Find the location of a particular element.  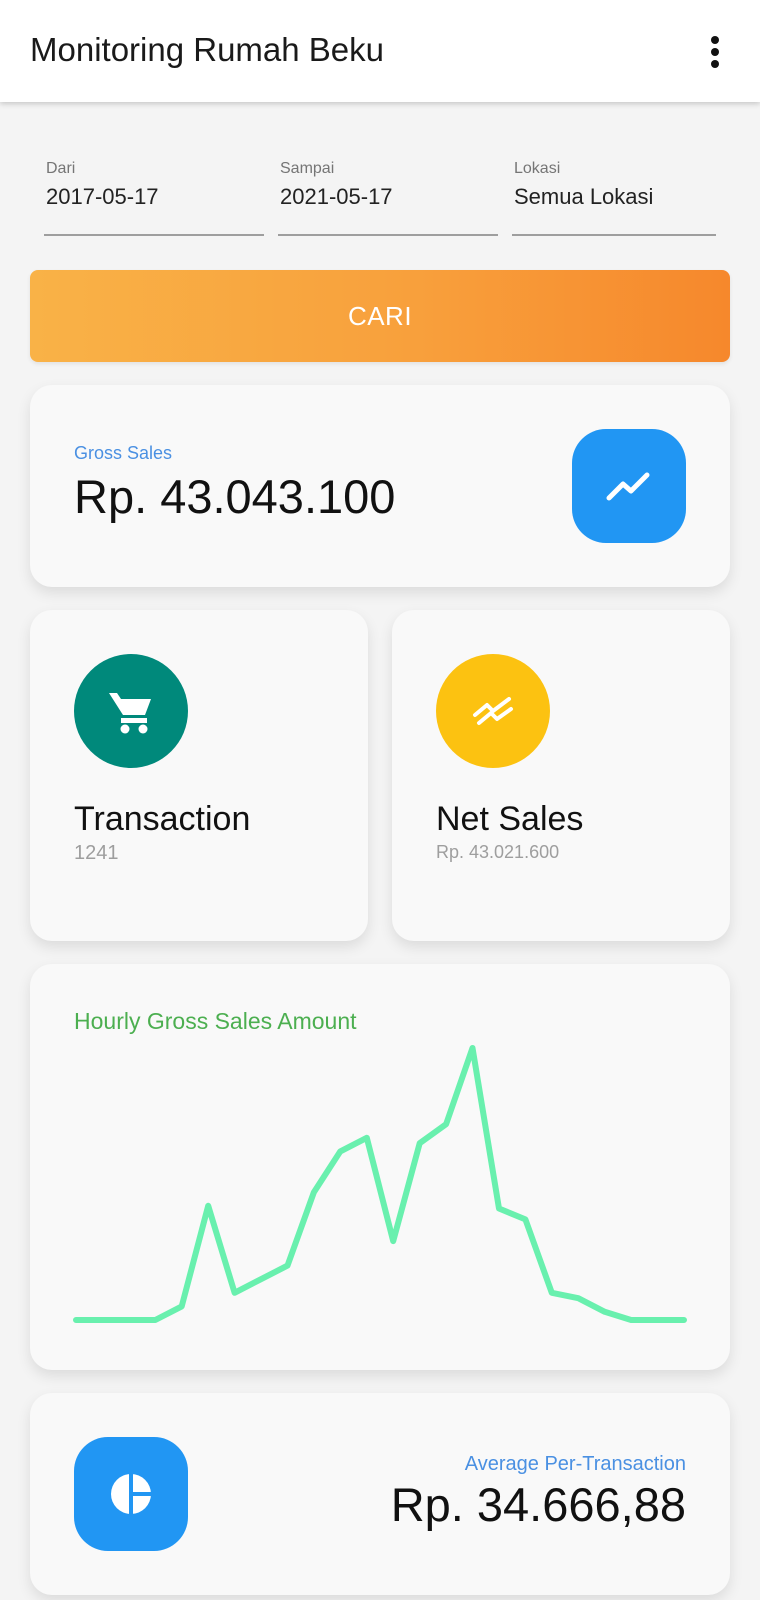

gross-sales-label: Gross Sales is located at coordinates (123, 453).